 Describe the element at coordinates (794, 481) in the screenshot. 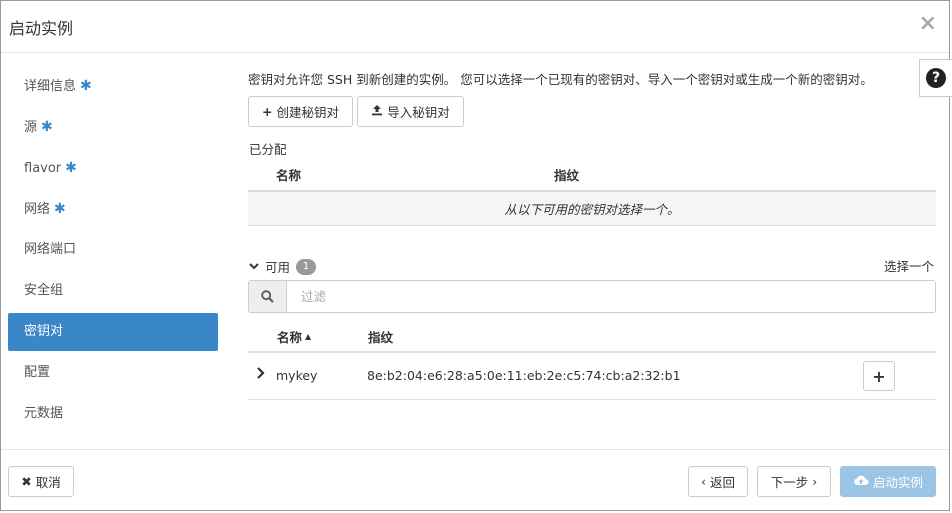

I see `next-button: 下一步 ›` at that location.